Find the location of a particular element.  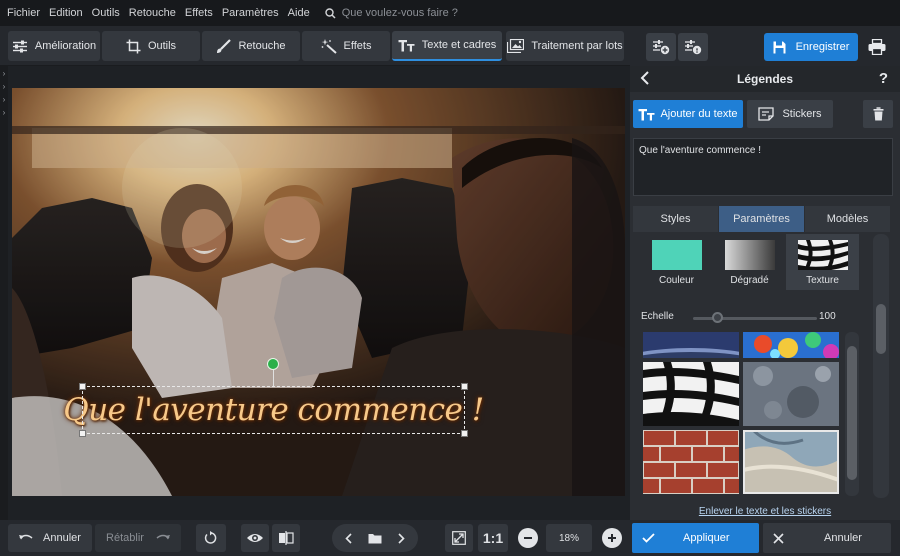

compare-button is located at coordinates (286, 538).